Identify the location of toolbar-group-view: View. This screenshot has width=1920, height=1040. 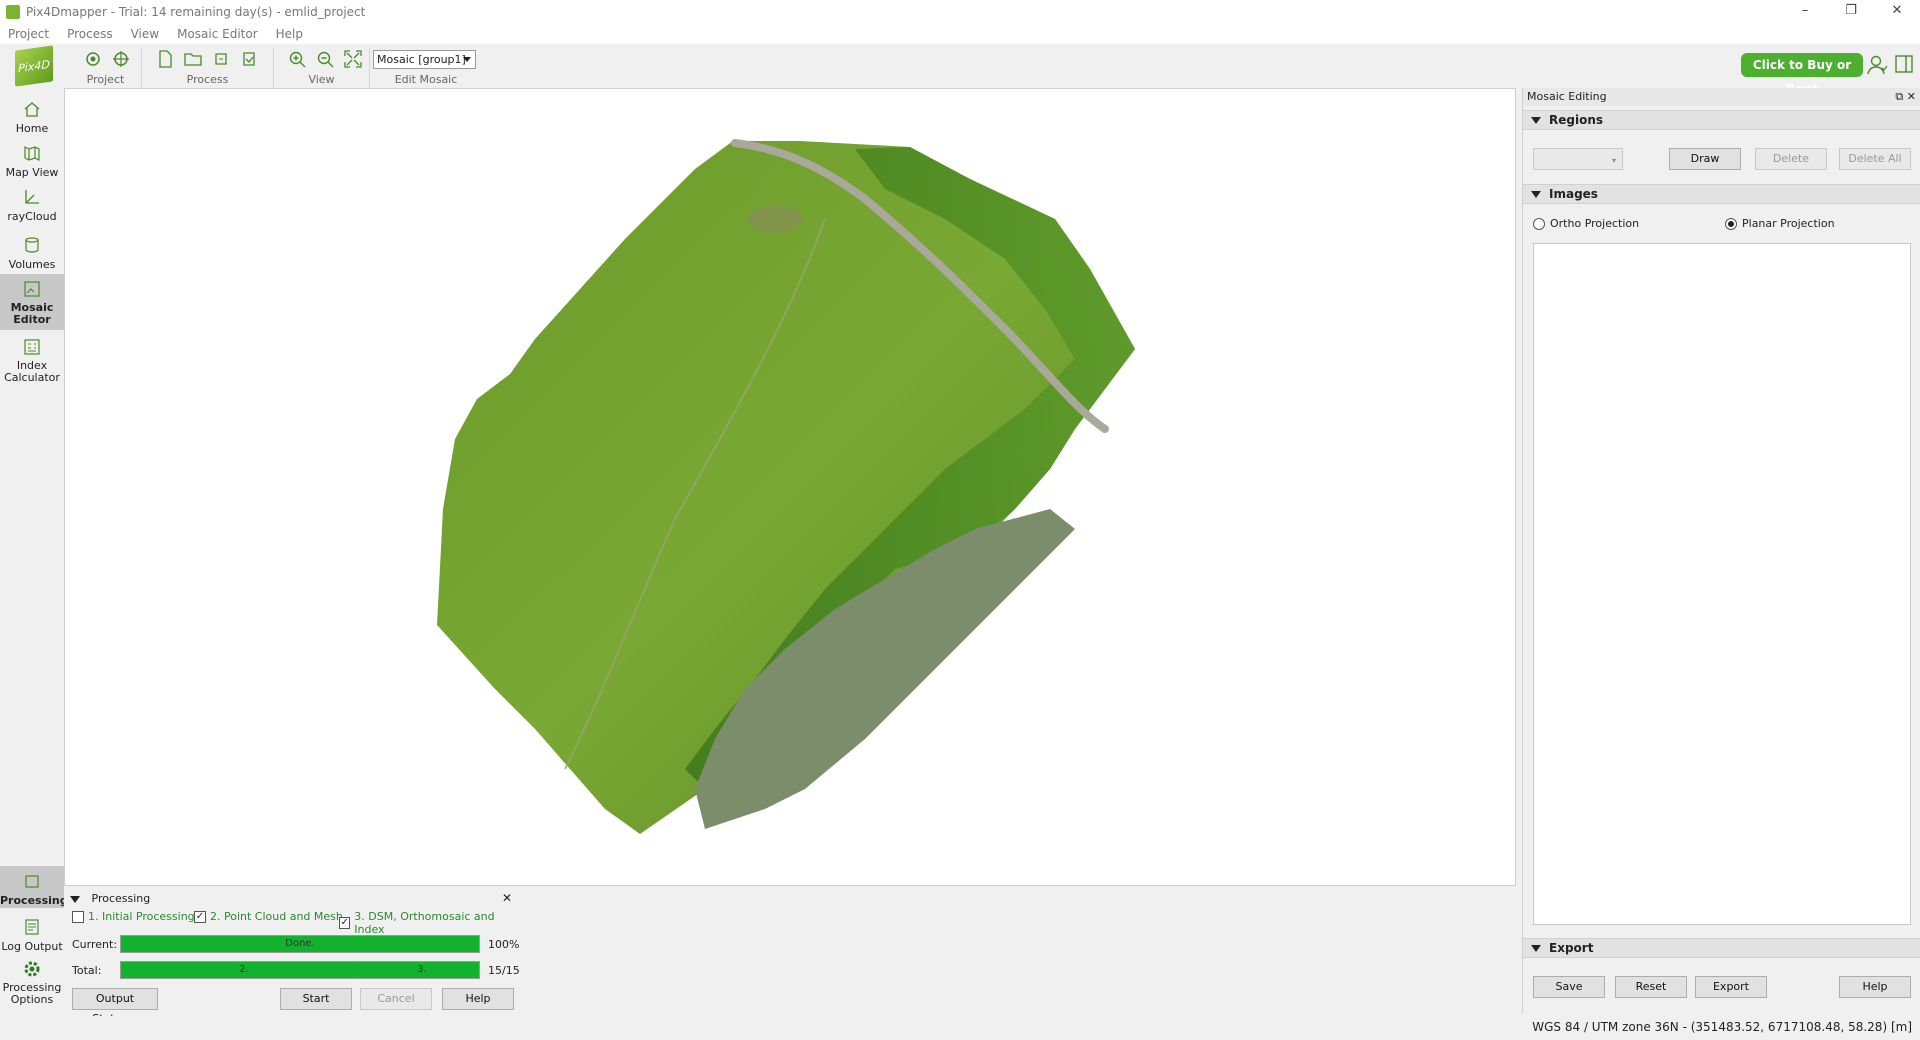
(322, 68).